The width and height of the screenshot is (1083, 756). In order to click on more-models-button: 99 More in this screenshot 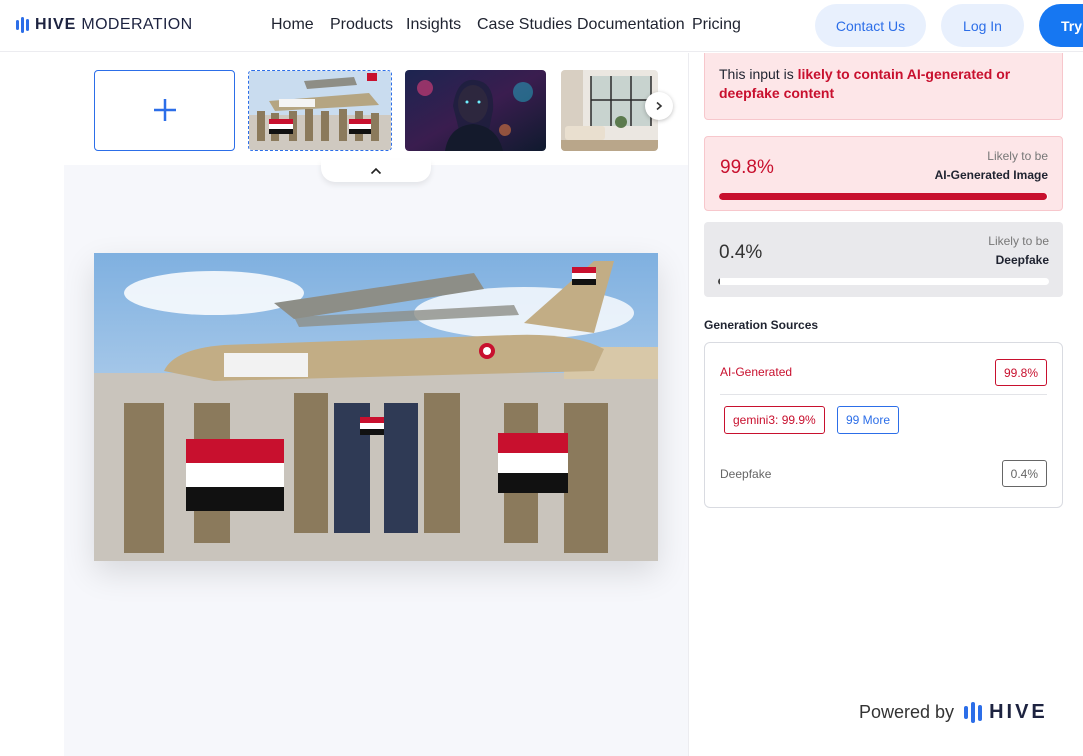, I will do `click(868, 420)`.